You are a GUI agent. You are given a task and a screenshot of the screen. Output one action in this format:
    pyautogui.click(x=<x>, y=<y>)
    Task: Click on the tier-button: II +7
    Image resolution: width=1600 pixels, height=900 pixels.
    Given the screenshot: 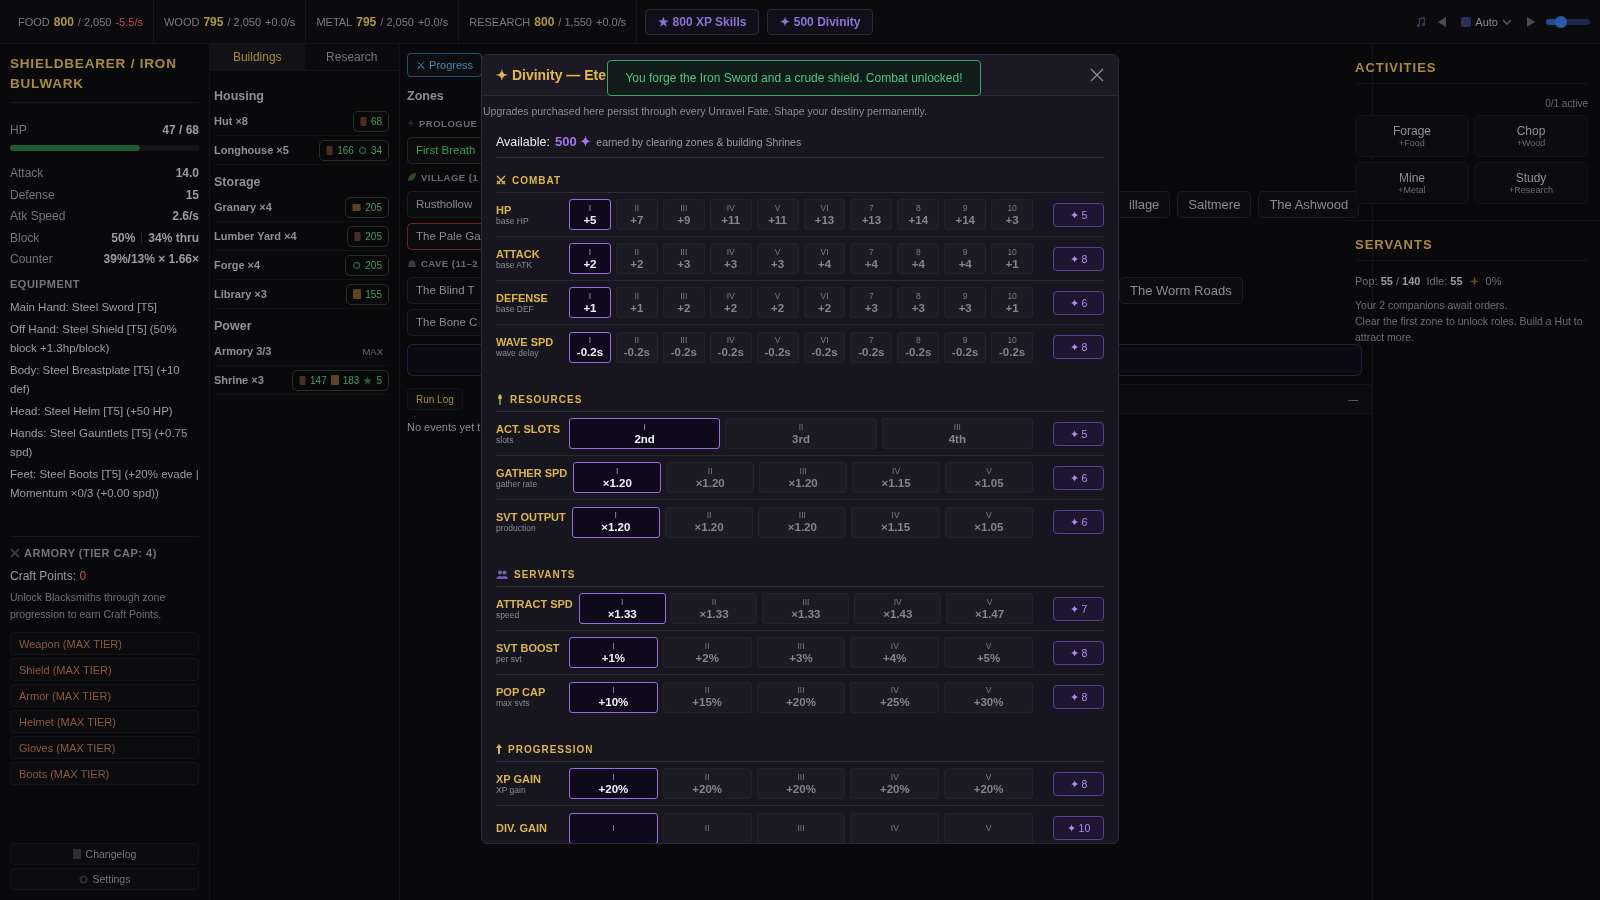 What is the action you would take?
    pyautogui.click(x=636, y=214)
    